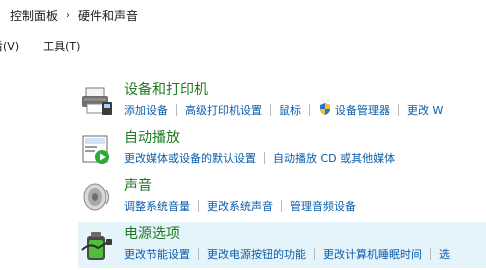 This screenshot has height=270, width=486. Describe the element at coordinates (243, 46) in the screenshot. I see `menu-bar: 看(V) 工具(T)` at that location.